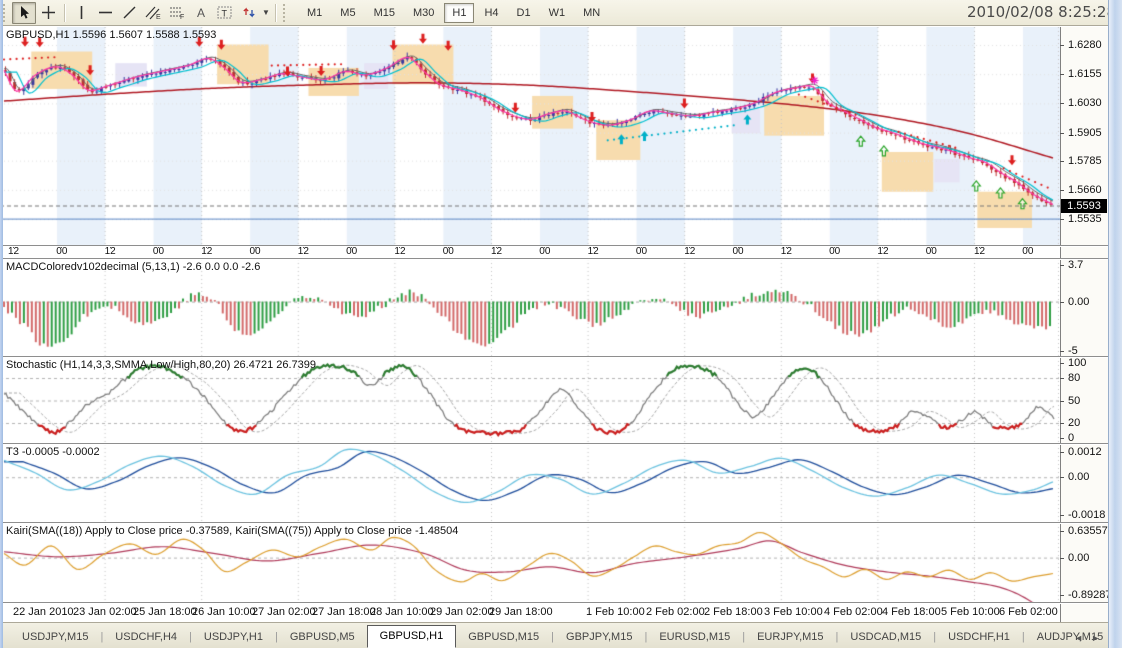 This screenshot has width=1122, height=648. Describe the element at coordinates (557, 13) in the screenshot. I see `timeframe-button-w1: W1` at that location.